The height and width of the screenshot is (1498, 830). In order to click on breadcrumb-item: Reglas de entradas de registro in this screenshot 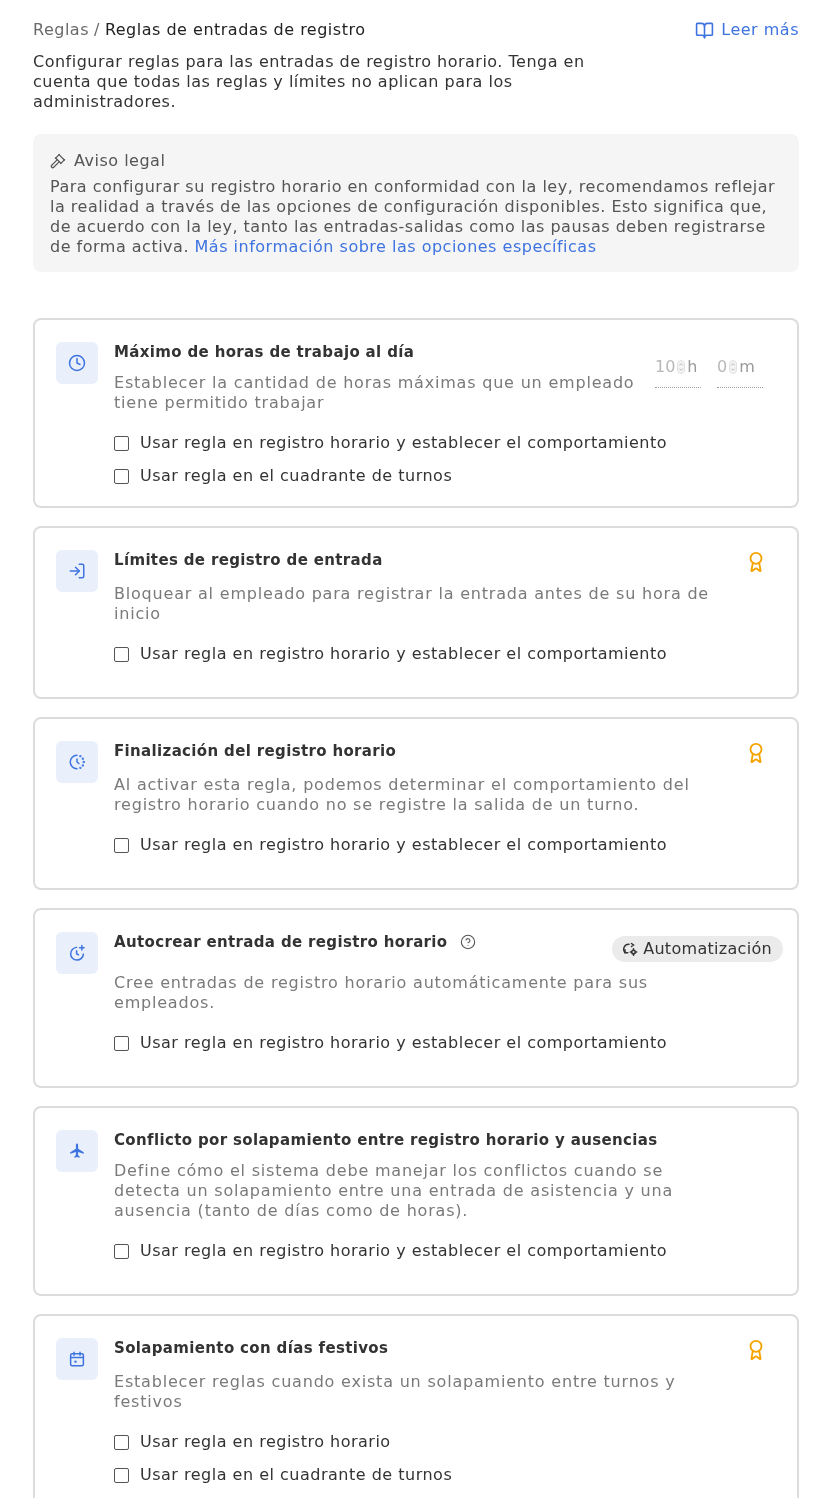, I will do `click(235, 30)`.